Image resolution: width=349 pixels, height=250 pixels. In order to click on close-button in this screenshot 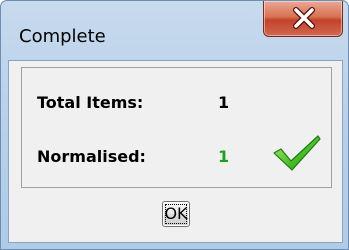, I will do `click(303, 19)`.